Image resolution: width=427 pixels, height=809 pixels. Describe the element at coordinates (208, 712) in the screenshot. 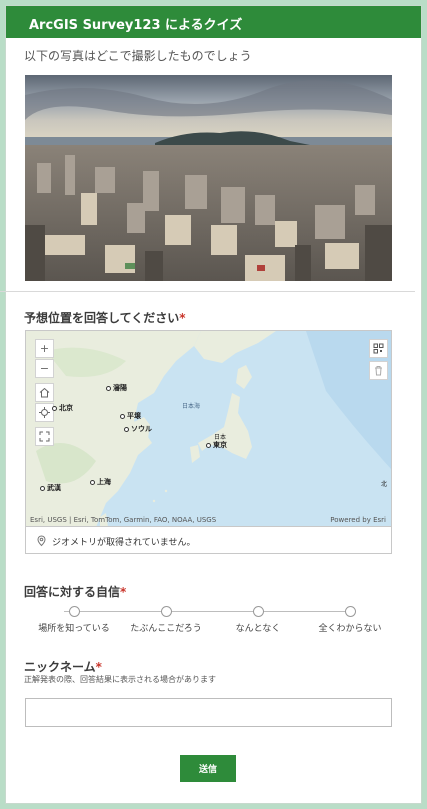

I see `nickname-input` at that location.